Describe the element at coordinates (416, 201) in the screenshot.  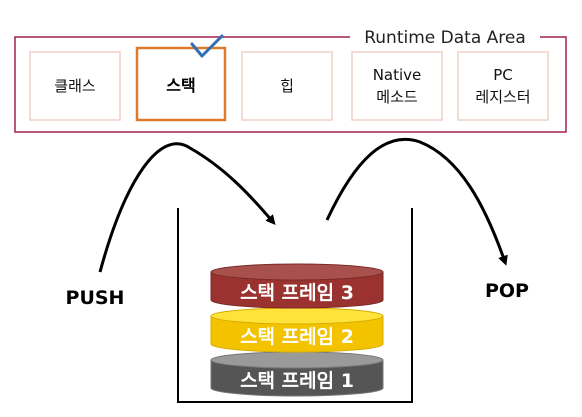
I see `pop-arrow` at that location.